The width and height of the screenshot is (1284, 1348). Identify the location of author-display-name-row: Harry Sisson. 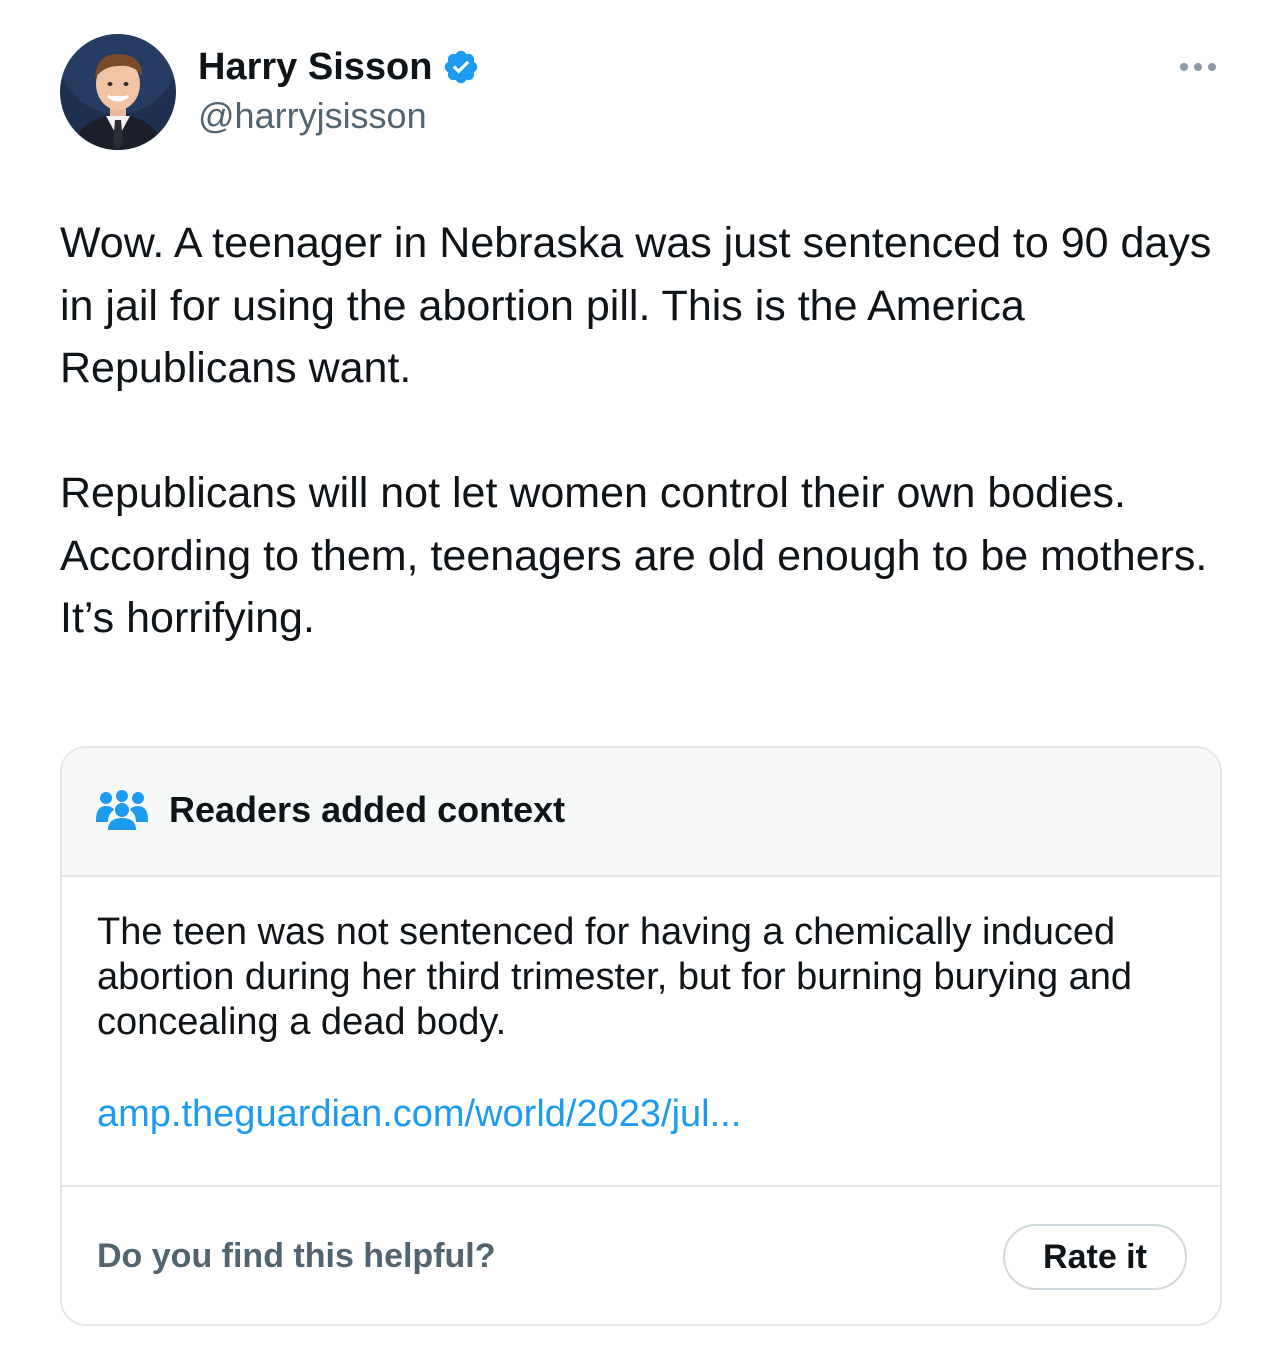
(339, 67).